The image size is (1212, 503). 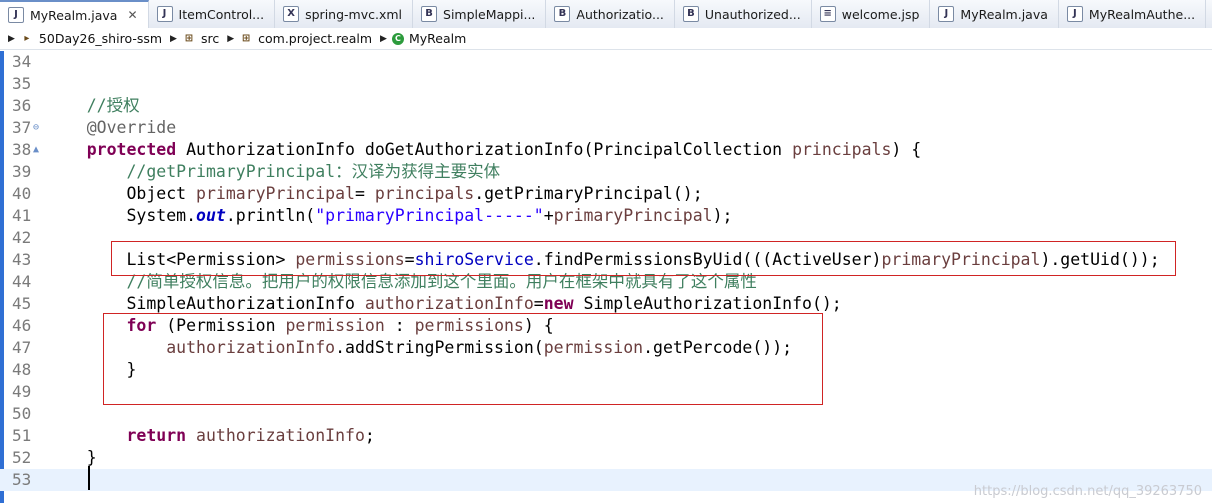 I want to click on file-type-icon: ≡, so click(x=827, y=14).